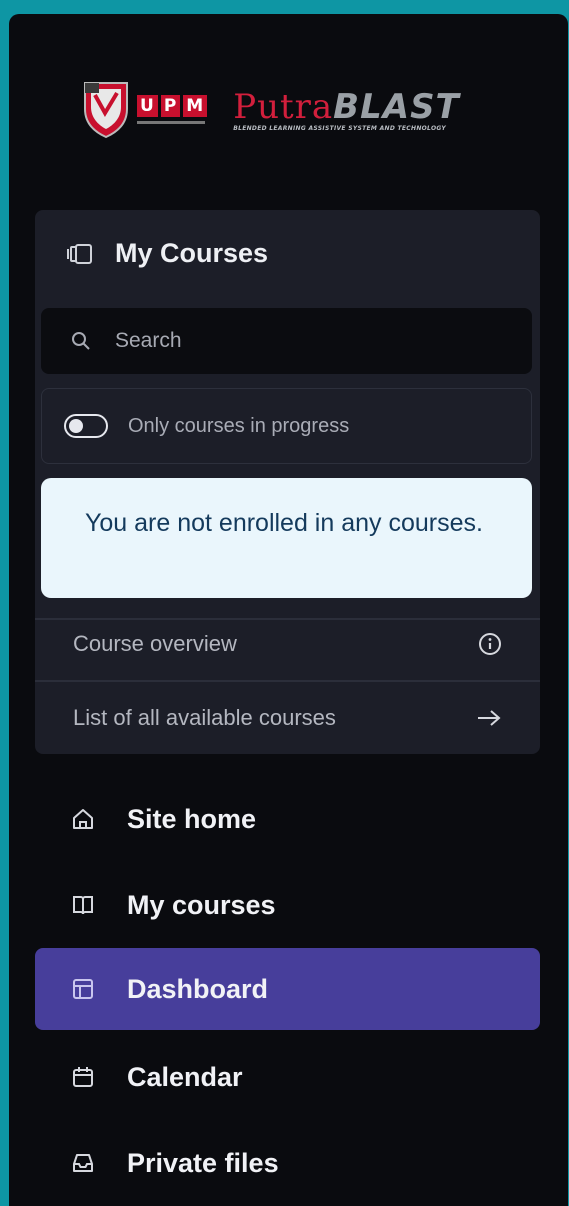 This screenshot has height=1206, width=569. Describe the element at coordinates (155, 643) in the screenshot. I see `course-overview-label: Course overview` at that location.